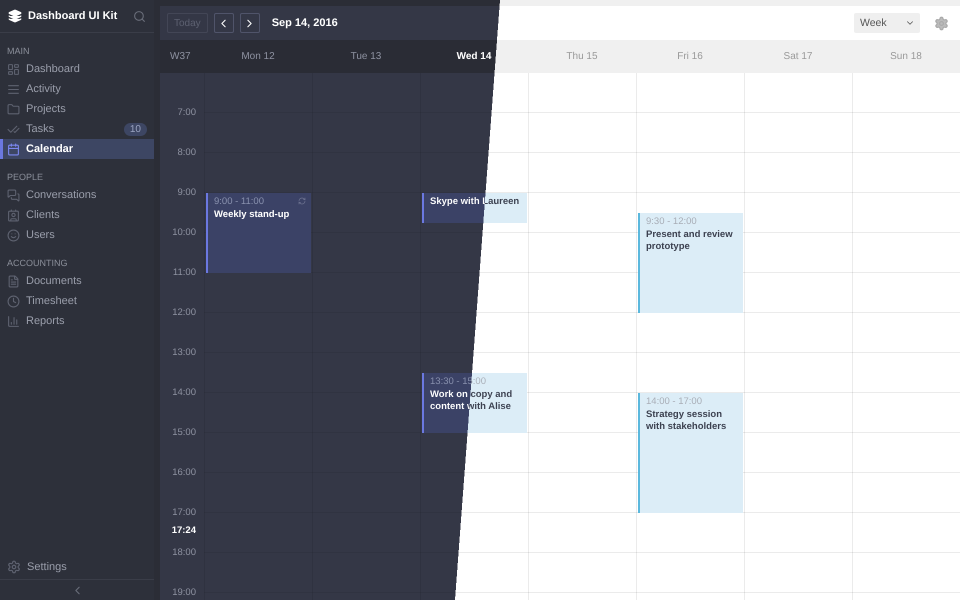  Describe the element at coordinates (13, 129) in the screenshot. I see `double-check-icon` at that location.